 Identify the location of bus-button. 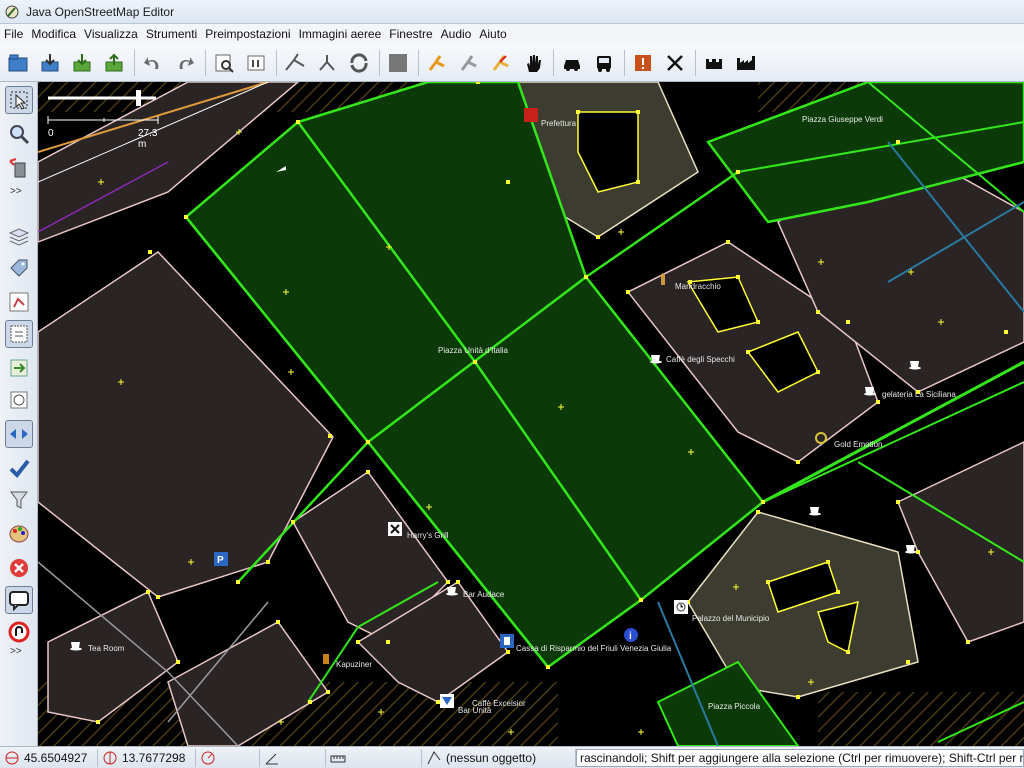
(604, 63).